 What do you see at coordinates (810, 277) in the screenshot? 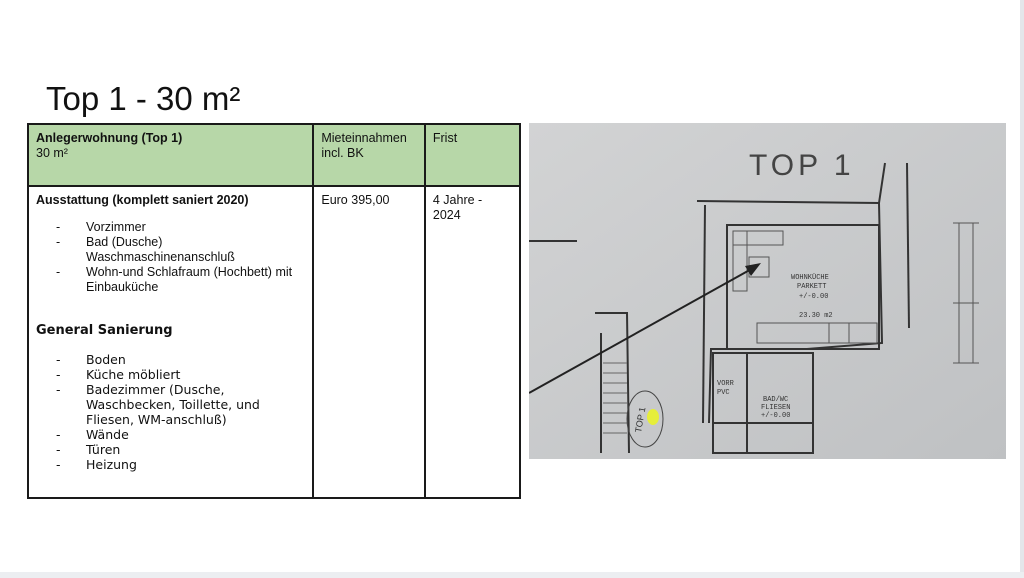
I see `kitchen-label: WOHNKÜCHE` at bounding box center [810, 277].